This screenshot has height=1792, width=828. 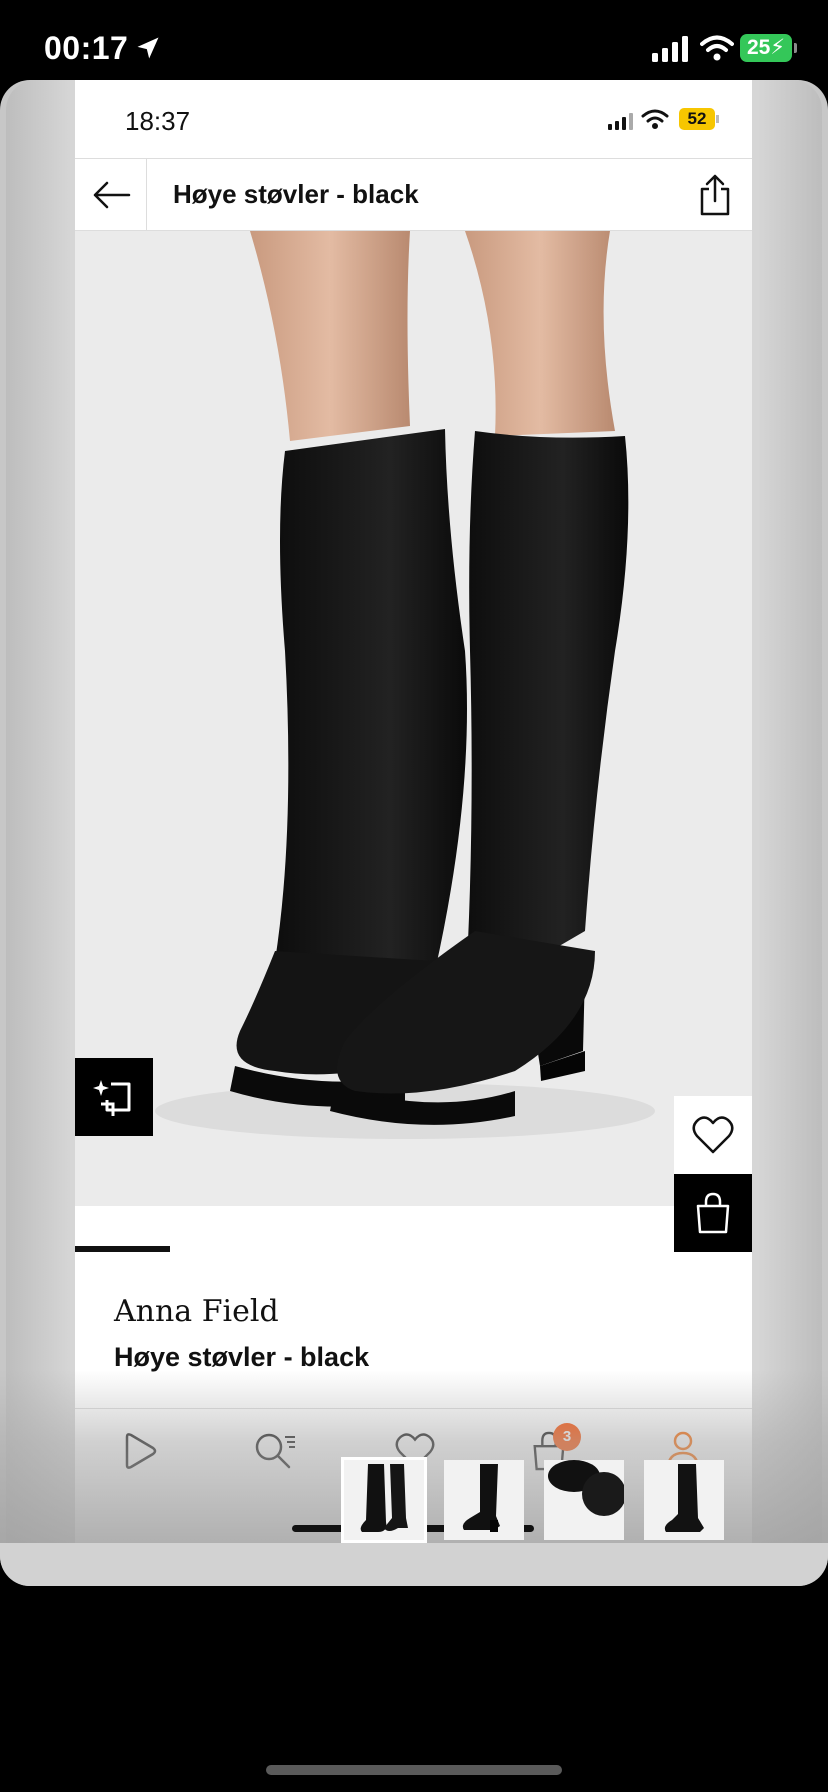 I want to click on app-battery-indicator: 52, so click(x=699, y=119).